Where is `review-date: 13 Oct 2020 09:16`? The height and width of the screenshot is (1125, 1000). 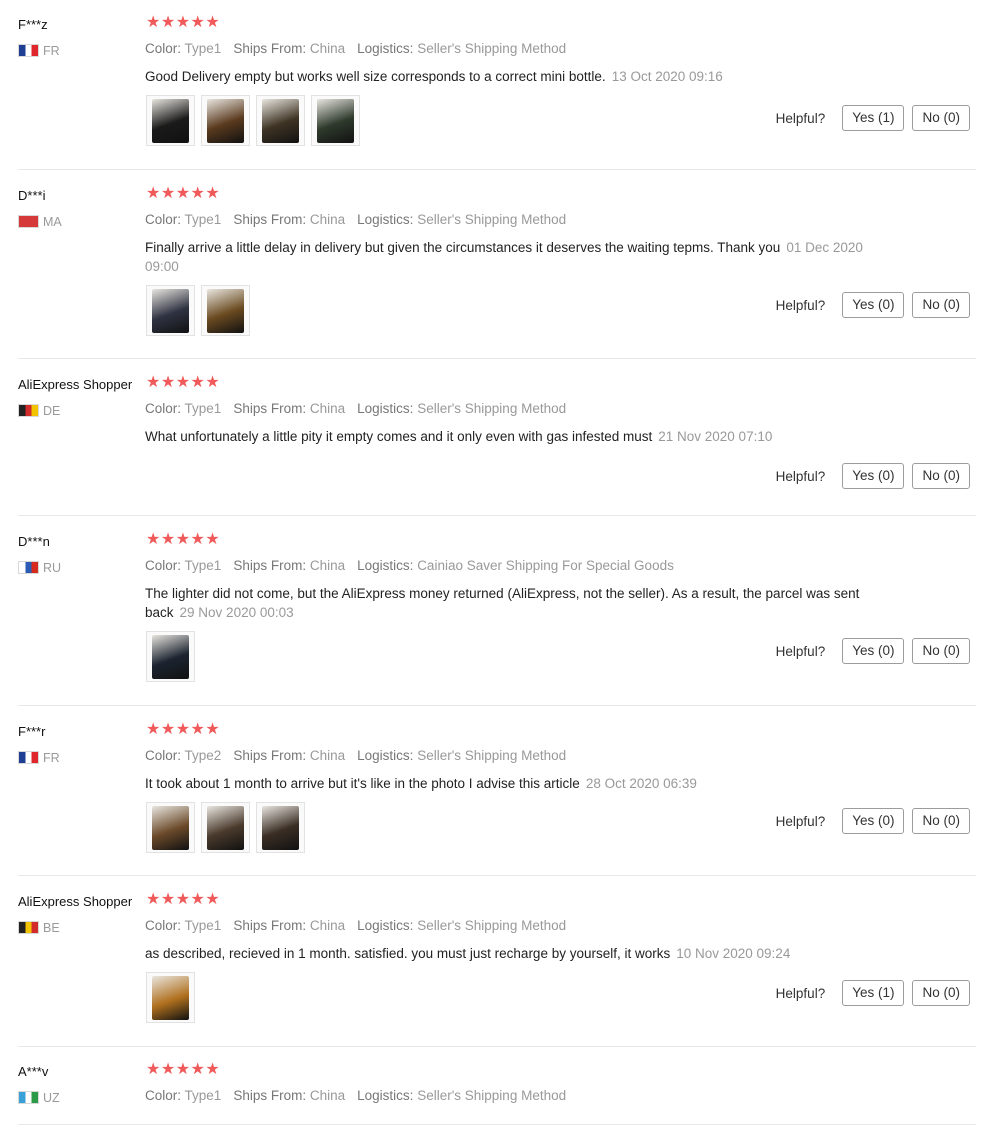
review-date: 13 Oct 2020 09:16 is located at coordinates (667, 76).